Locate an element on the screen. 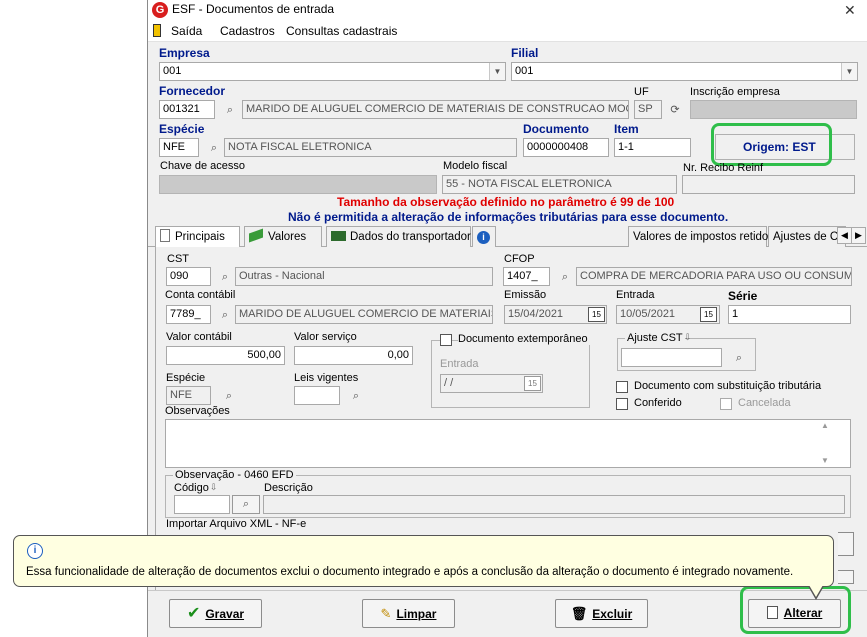  modelo-label: Modelo fiscal is located at coordinates (475, 166).